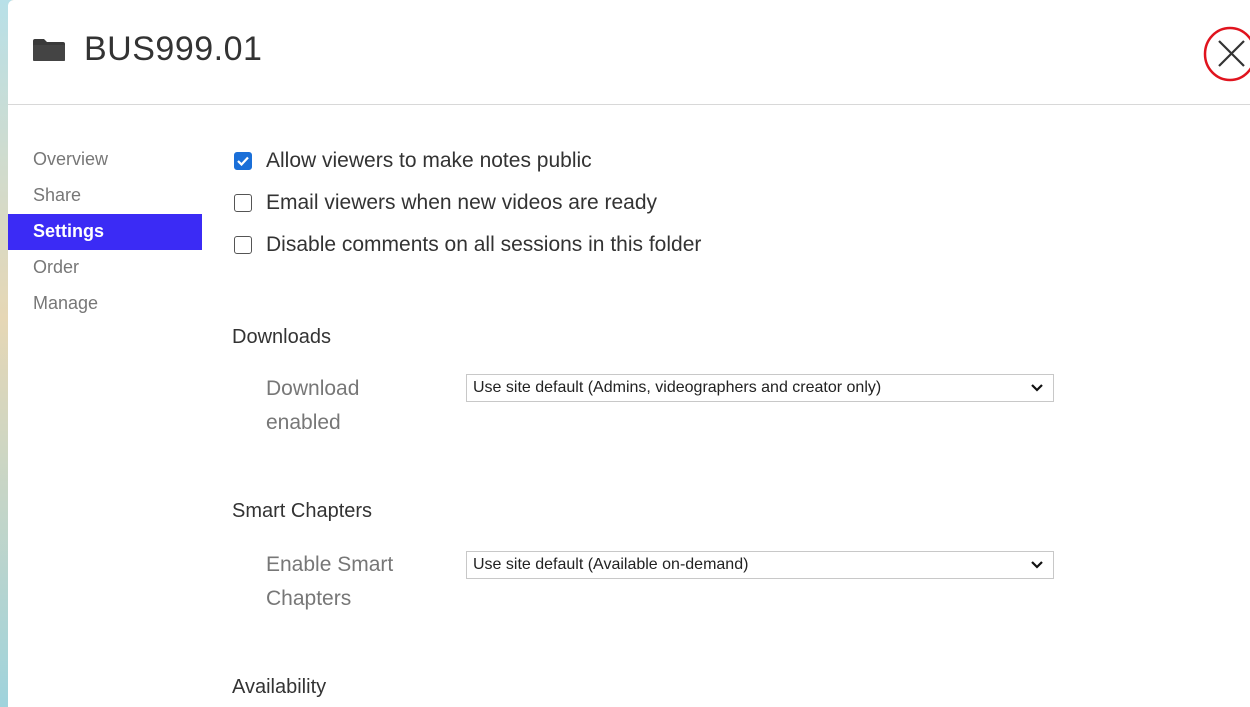  I want to click on page-title: BUS999.01, so click(173, 49).